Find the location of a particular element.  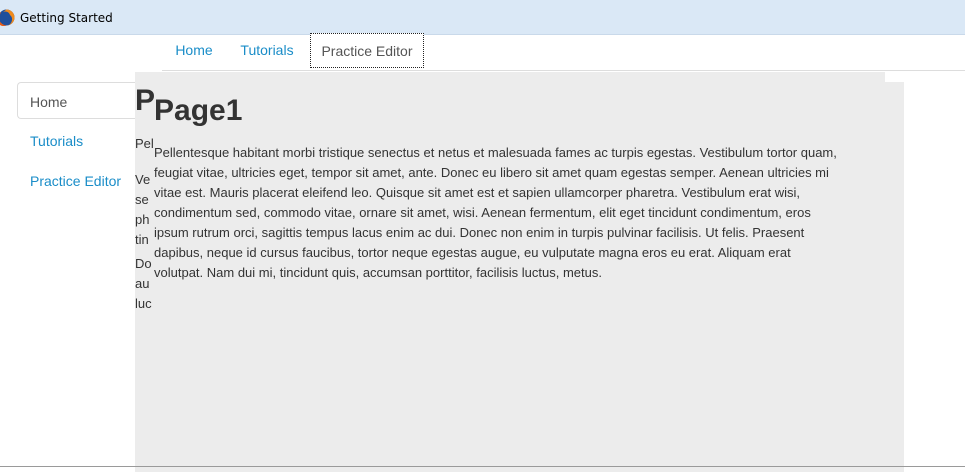

underlying-text-line: tin is located at coordinates (142, 239).